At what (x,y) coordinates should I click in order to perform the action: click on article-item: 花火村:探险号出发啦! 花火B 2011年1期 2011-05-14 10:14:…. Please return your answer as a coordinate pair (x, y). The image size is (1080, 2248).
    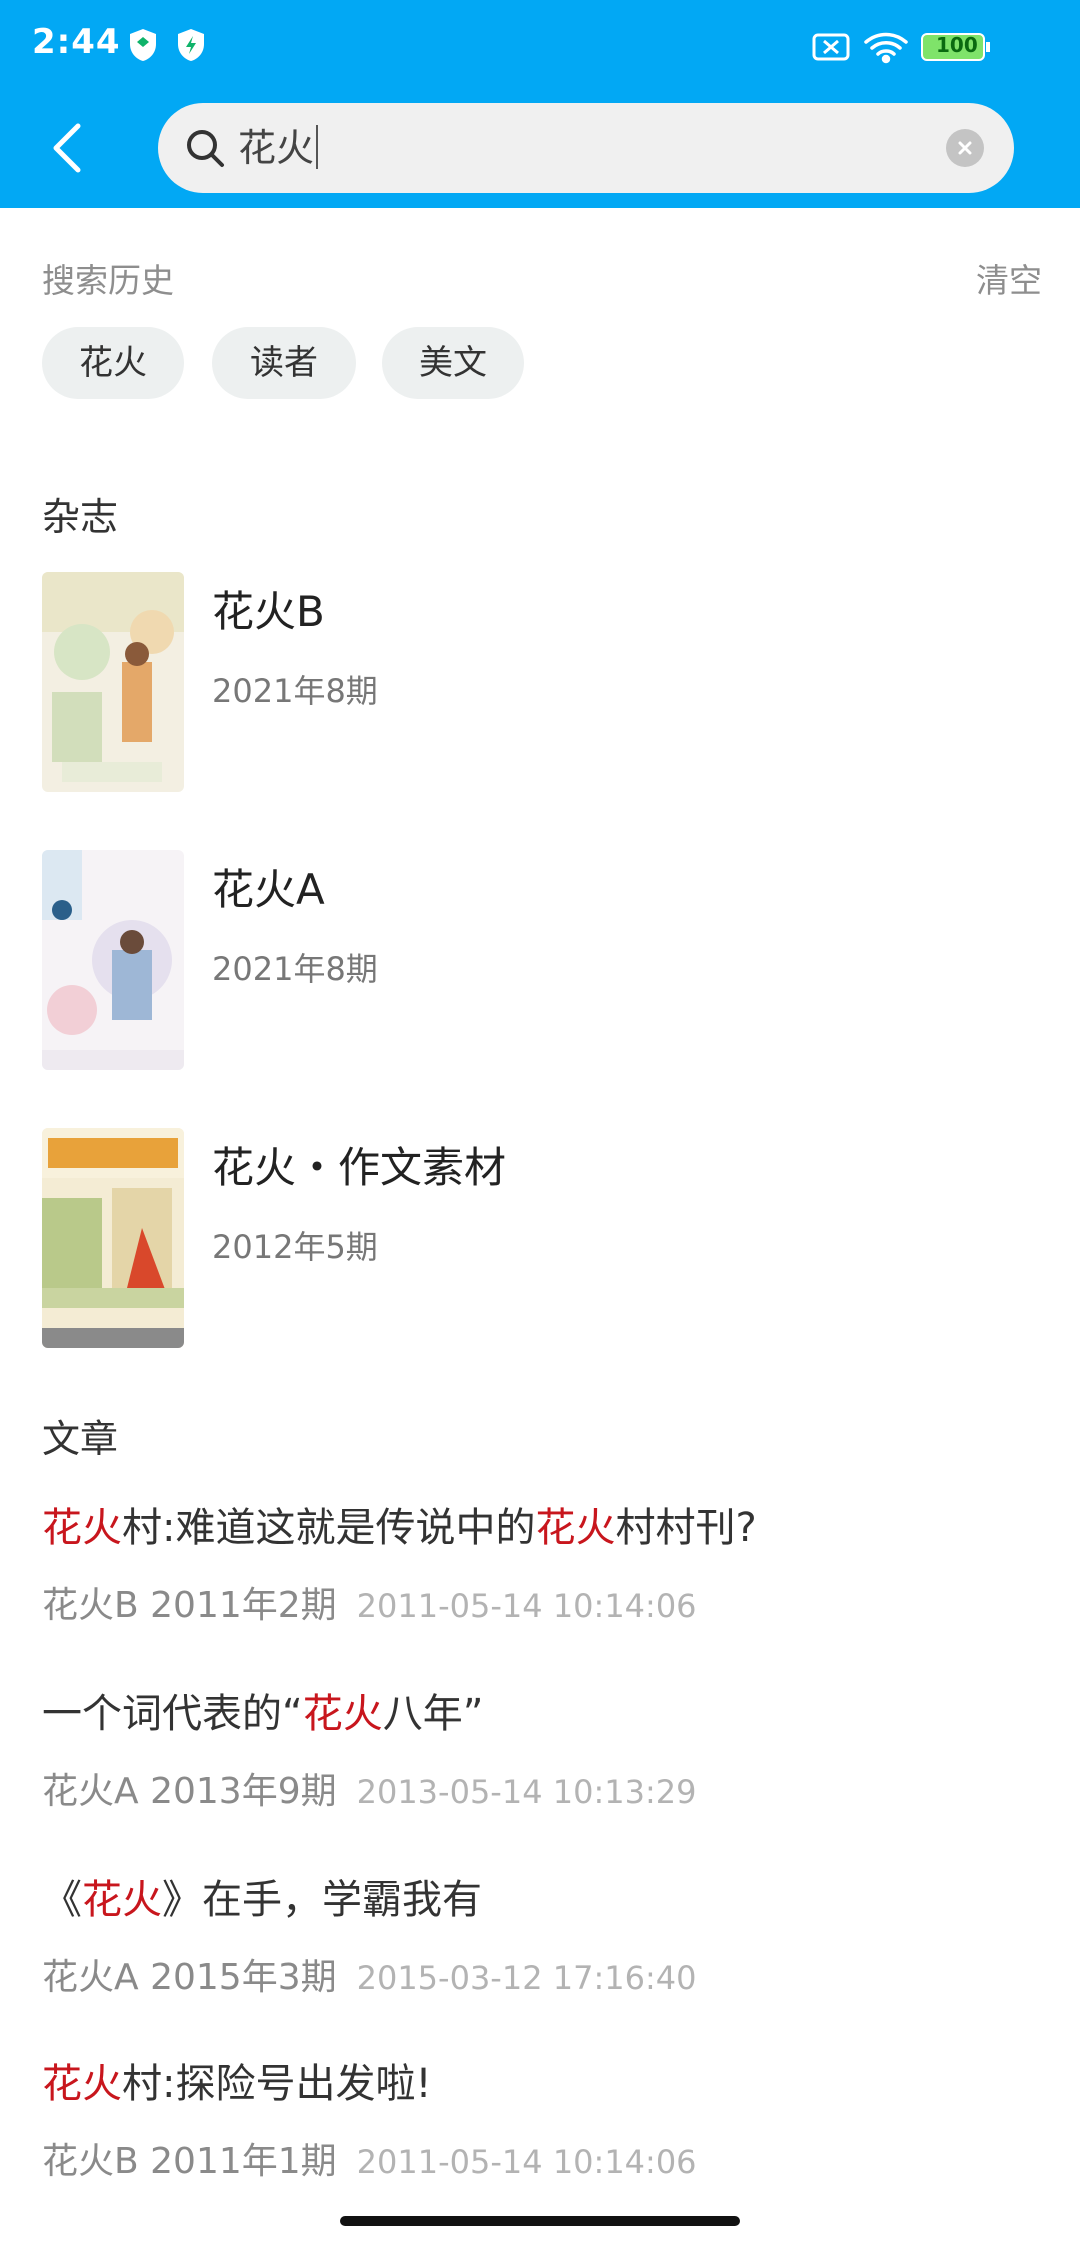
    Looking at the image, I should click on (542, 2121).